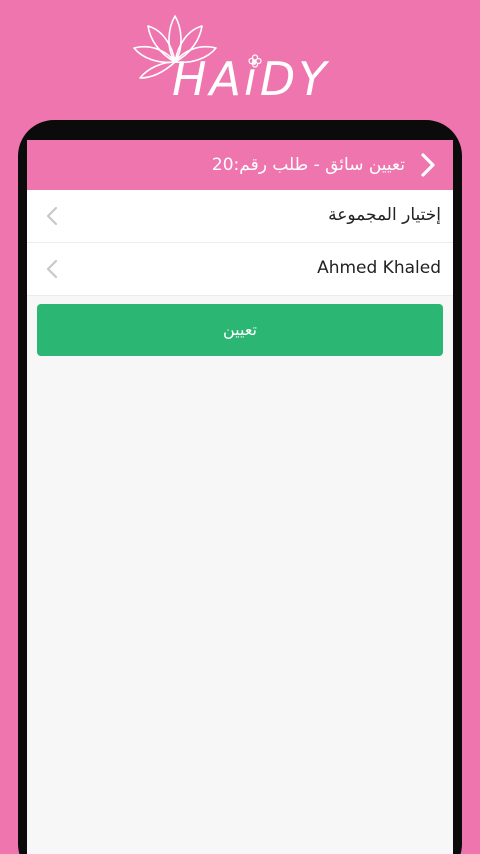 Image resolution: width=480 pixels, height=854 pixels. What do you see at coordinates (379, 268) in the screenshot?
I see `list-item-label: Ahmed Khaled` at bounding box center [379, 268].